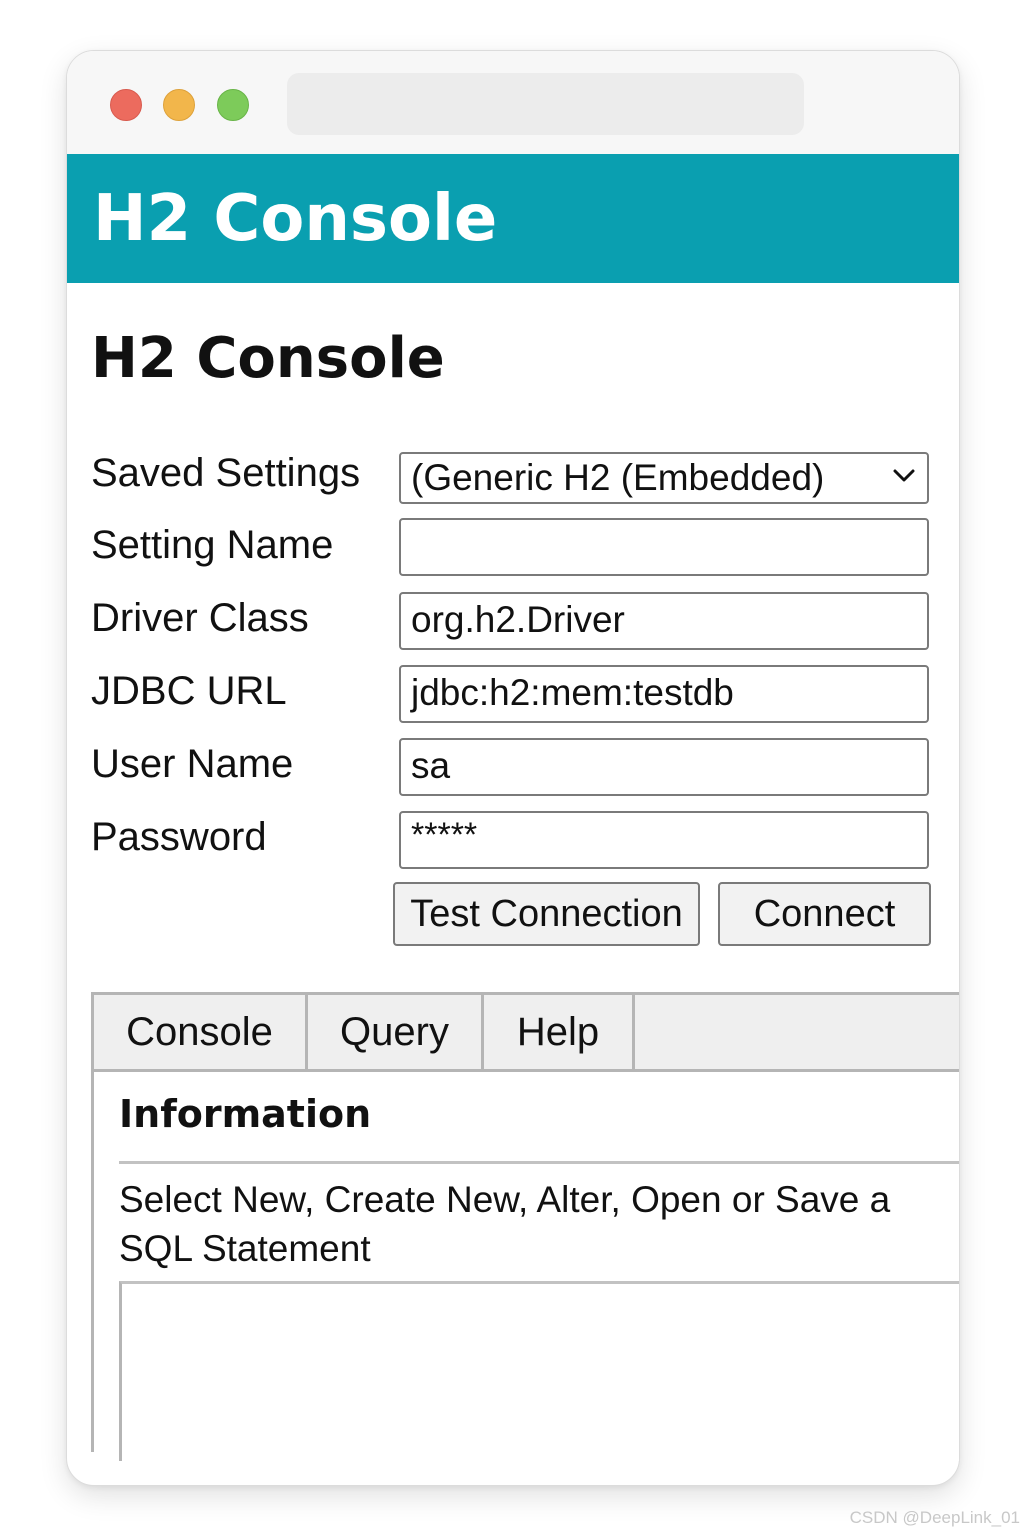 The image size is (1024, 1536). I want to click on tab-query: Query, so click(396, 1032).